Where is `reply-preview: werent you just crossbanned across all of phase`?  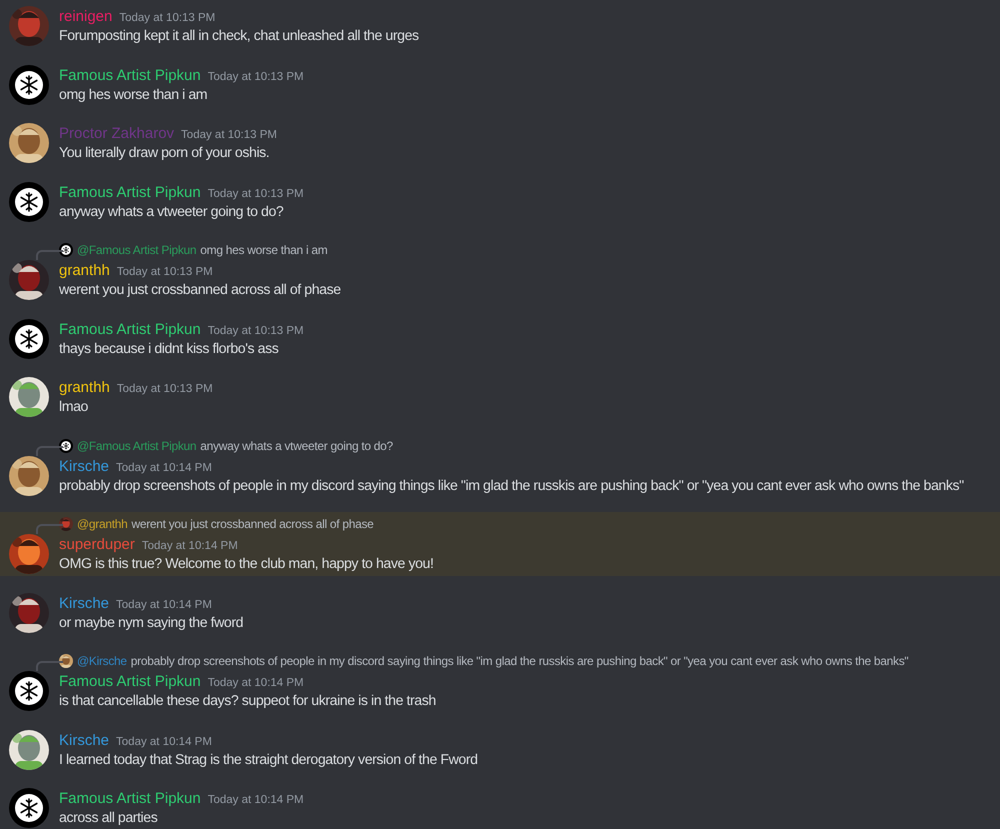 reply-preview: werent you just crossbanned across all of phase is located at coordinates (252, 524).